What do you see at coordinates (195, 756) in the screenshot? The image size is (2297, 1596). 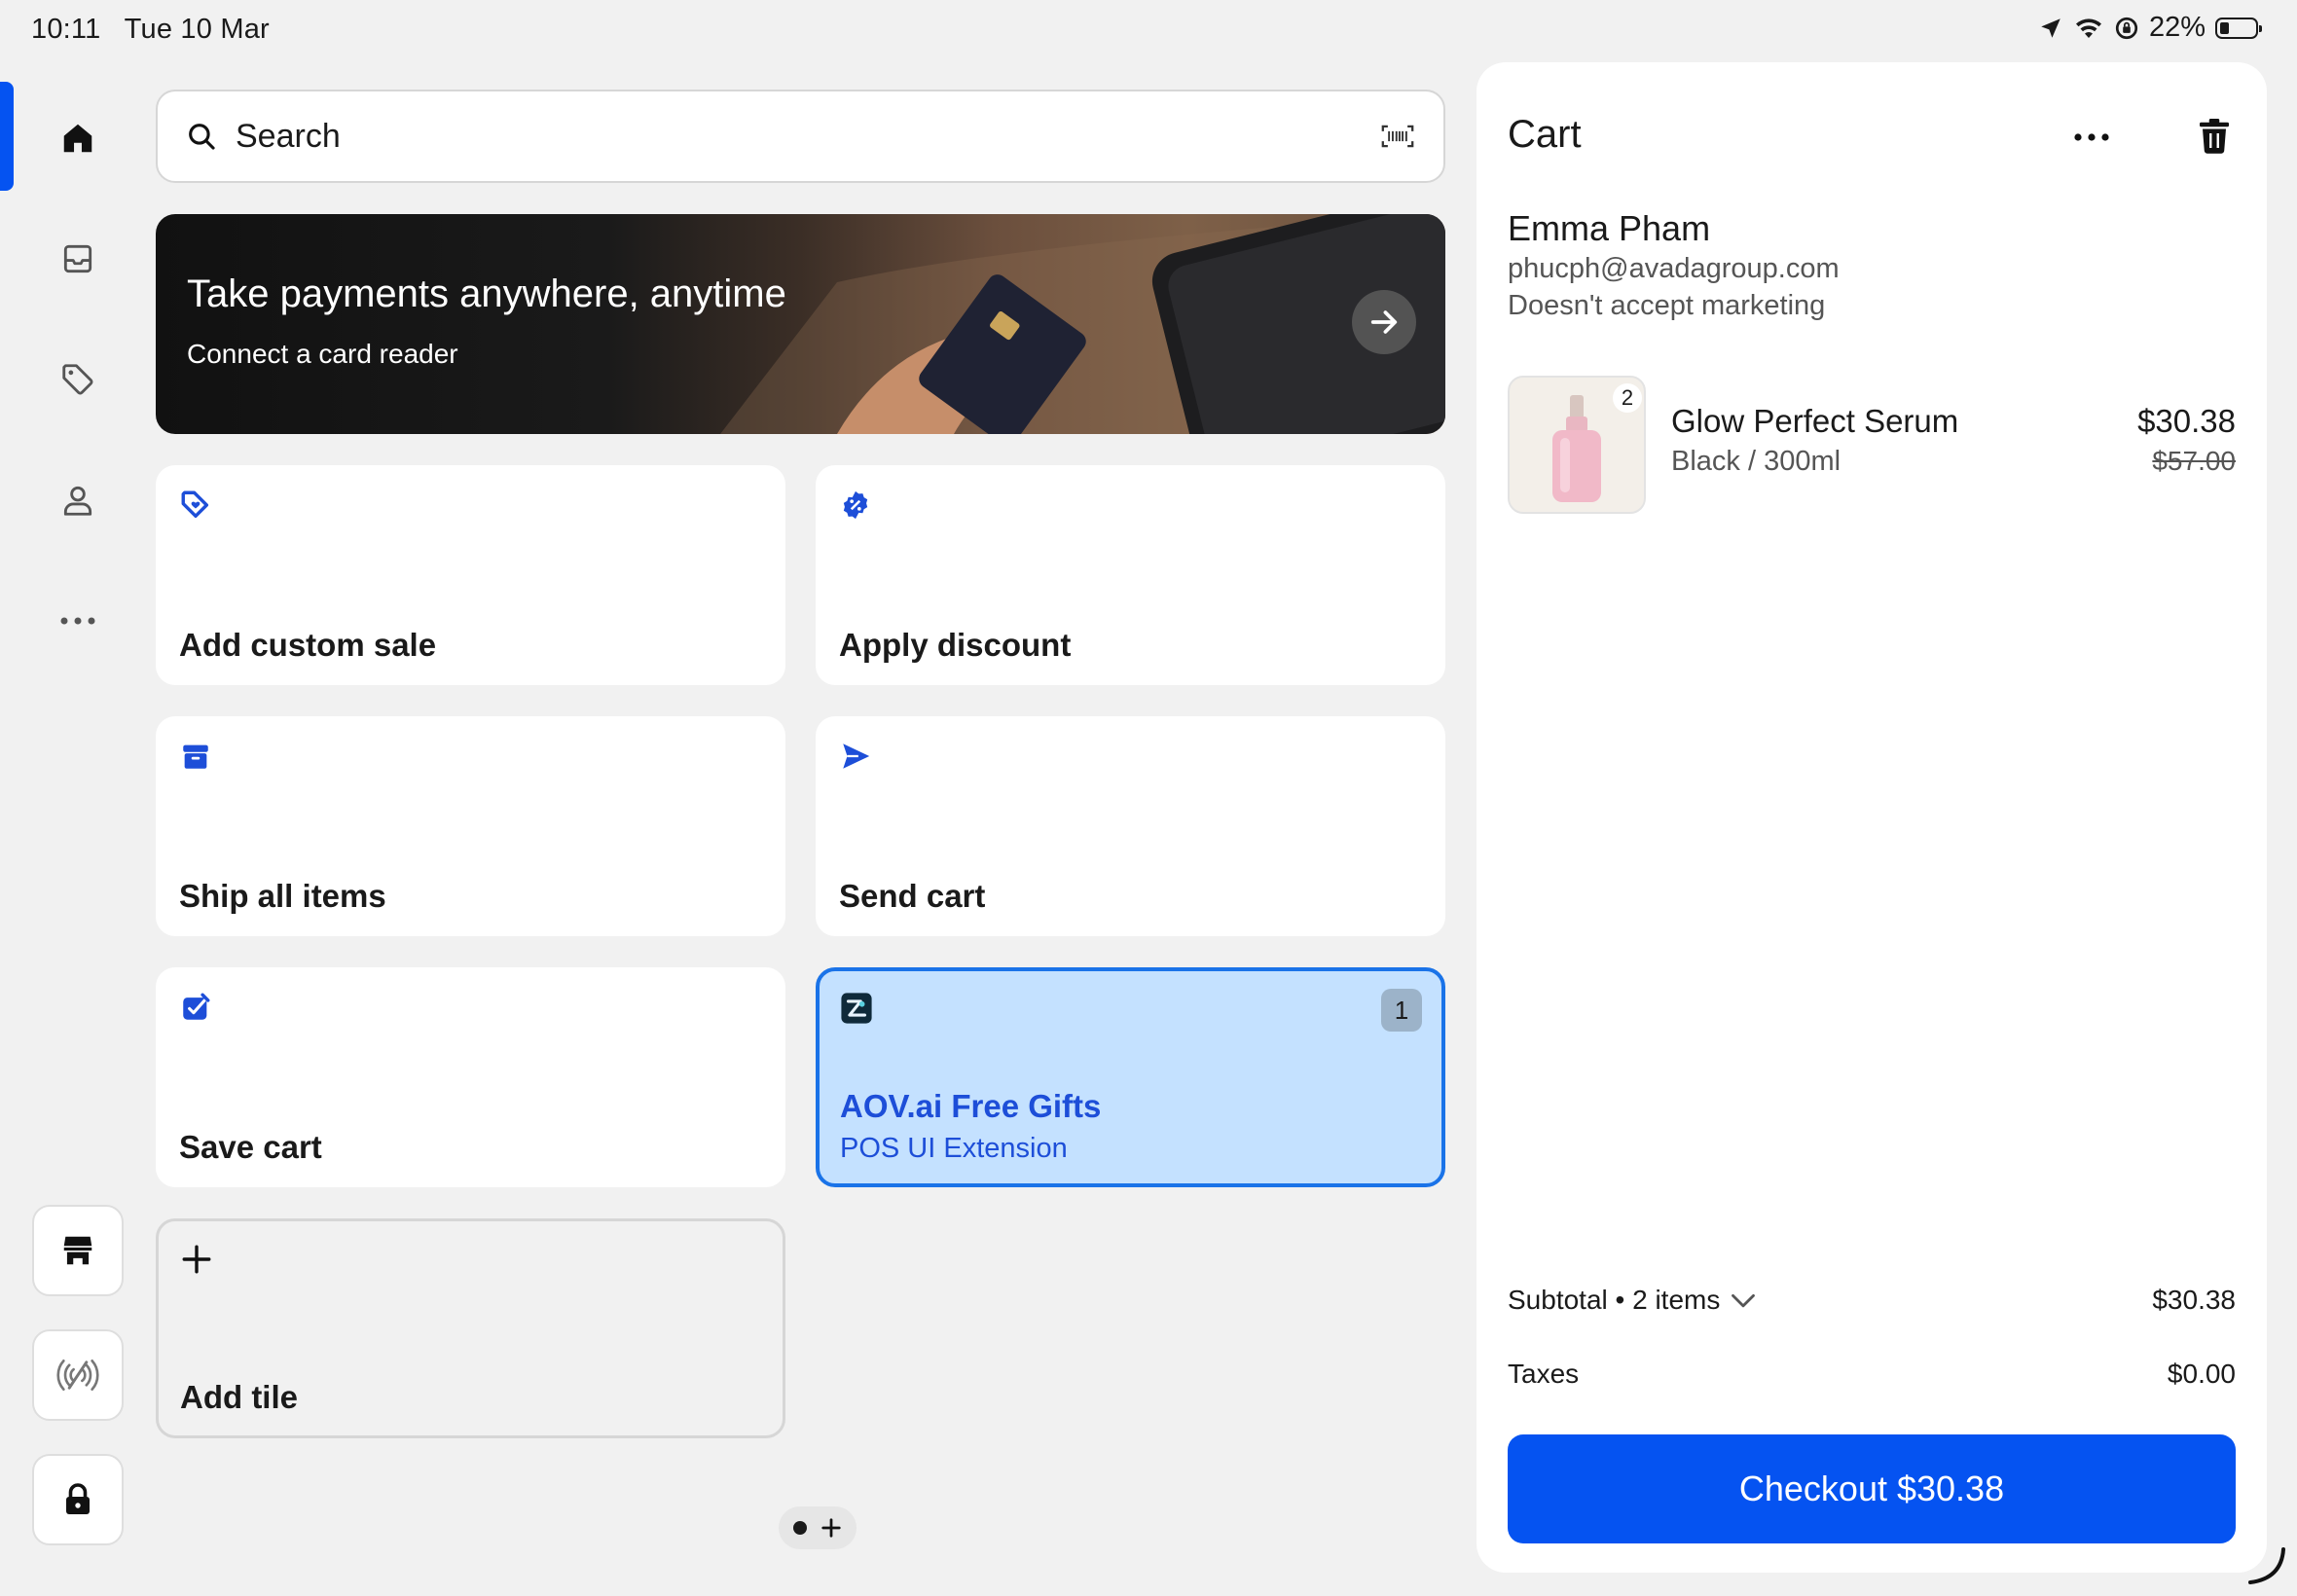 I see `package-icon` at bounding box center [195, 756].